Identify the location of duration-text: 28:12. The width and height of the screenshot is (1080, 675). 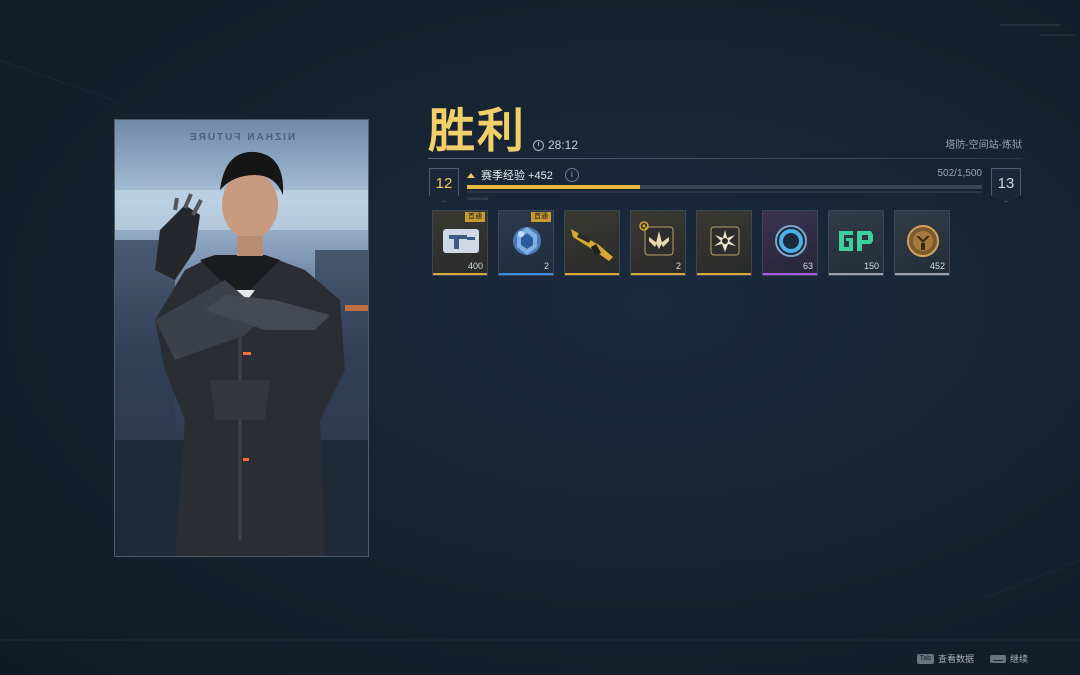
(563, 145).